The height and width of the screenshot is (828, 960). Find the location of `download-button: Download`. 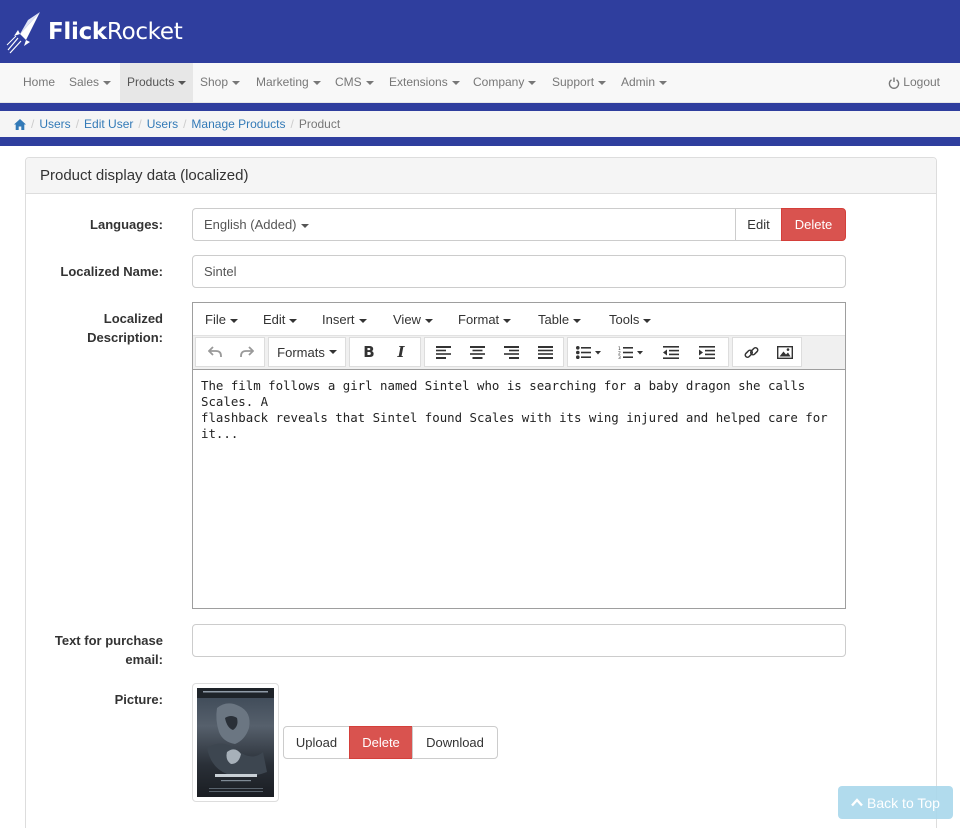

download-button: Download is located at coordinates (455, 742).